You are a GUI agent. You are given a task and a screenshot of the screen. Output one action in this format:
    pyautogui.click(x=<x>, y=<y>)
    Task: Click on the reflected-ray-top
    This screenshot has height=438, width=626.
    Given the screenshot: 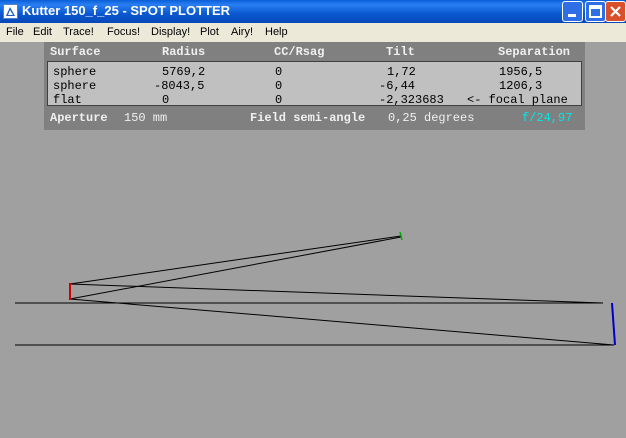 What is the action you would take?
    pyautogui.click(x=336, y=293)
    